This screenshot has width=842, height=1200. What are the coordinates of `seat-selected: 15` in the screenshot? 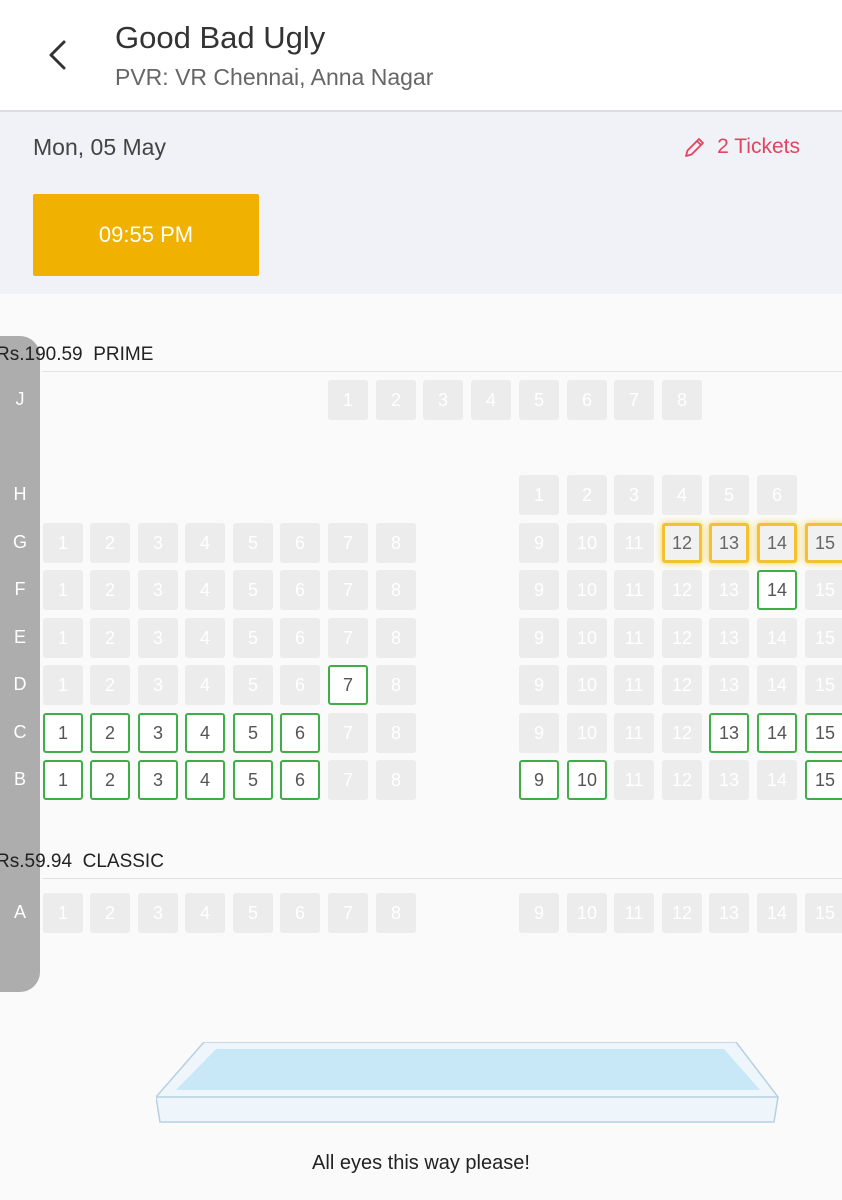 It's located at (823, 543).